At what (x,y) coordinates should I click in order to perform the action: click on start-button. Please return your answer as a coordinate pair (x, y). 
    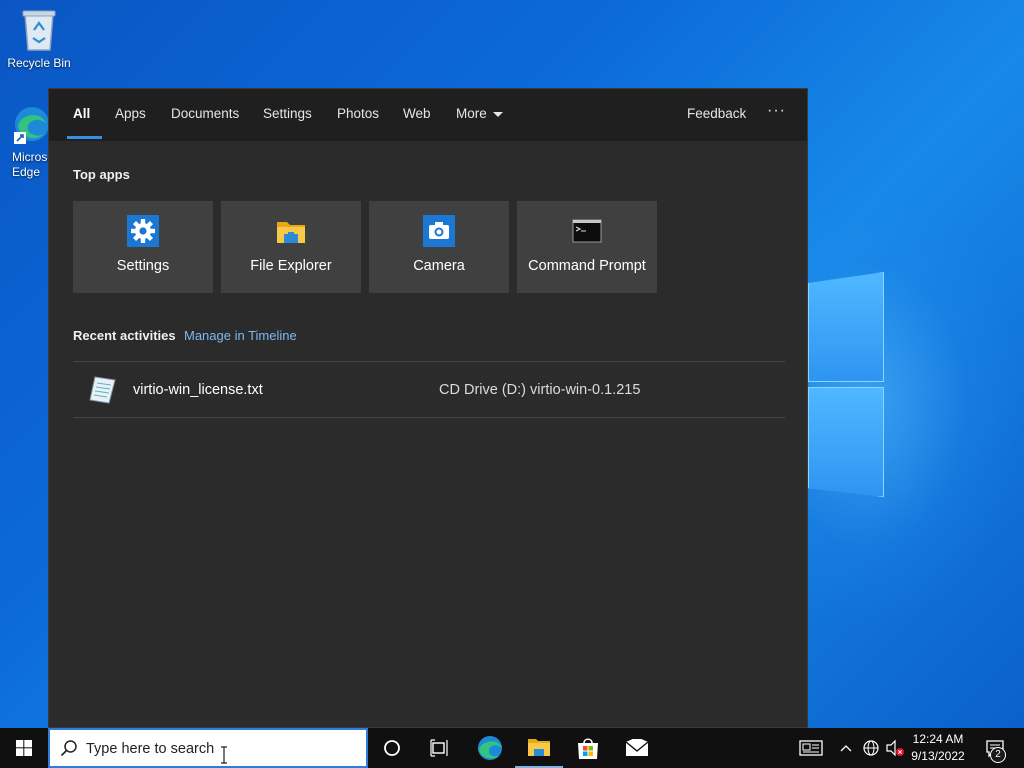
    Looking at the image, I should click on (24, 748).